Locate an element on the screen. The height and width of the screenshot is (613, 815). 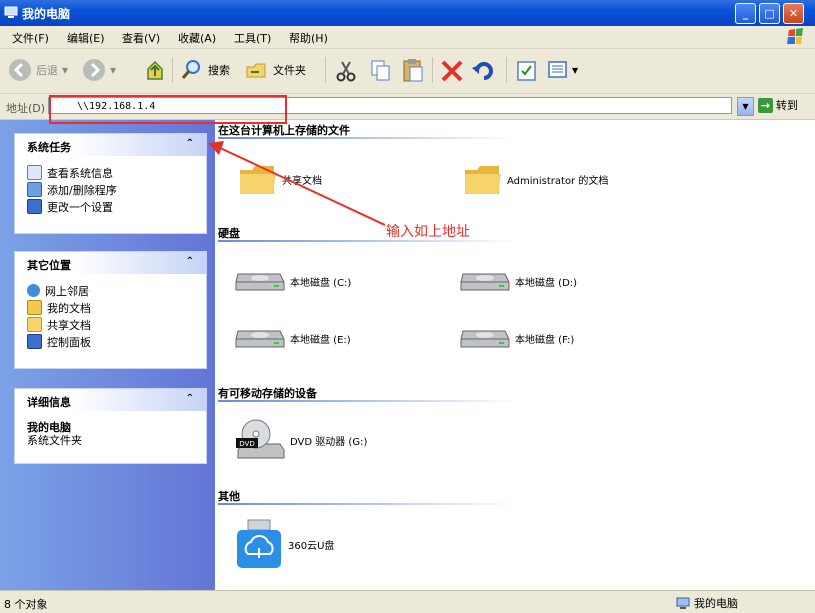
go-label: 转到 is located at coordinates (787, 105).